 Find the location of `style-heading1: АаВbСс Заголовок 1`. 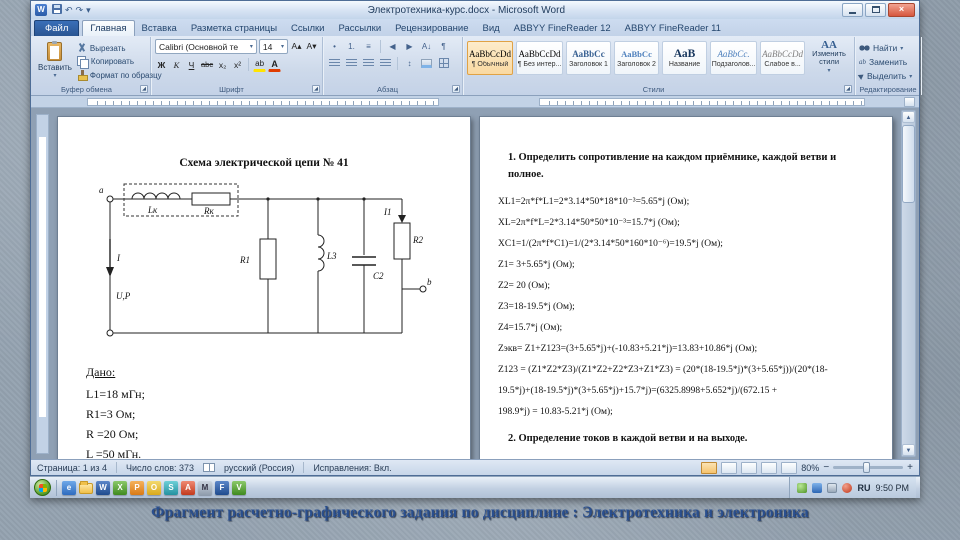

style-heading1: АаВbСс Заголовок 1 is located at coordinates (589, 58).